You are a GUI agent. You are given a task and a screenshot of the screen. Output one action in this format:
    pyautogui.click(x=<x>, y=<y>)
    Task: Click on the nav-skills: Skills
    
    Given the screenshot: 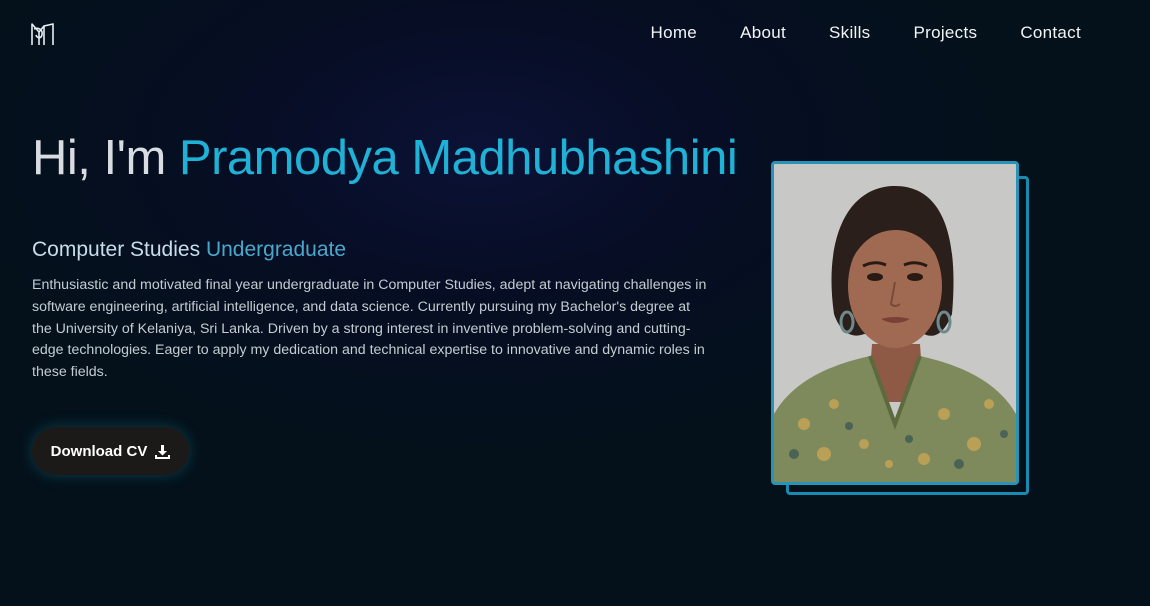 What is the action you would take?
    pyautogui.click(x=849, y=33)
    